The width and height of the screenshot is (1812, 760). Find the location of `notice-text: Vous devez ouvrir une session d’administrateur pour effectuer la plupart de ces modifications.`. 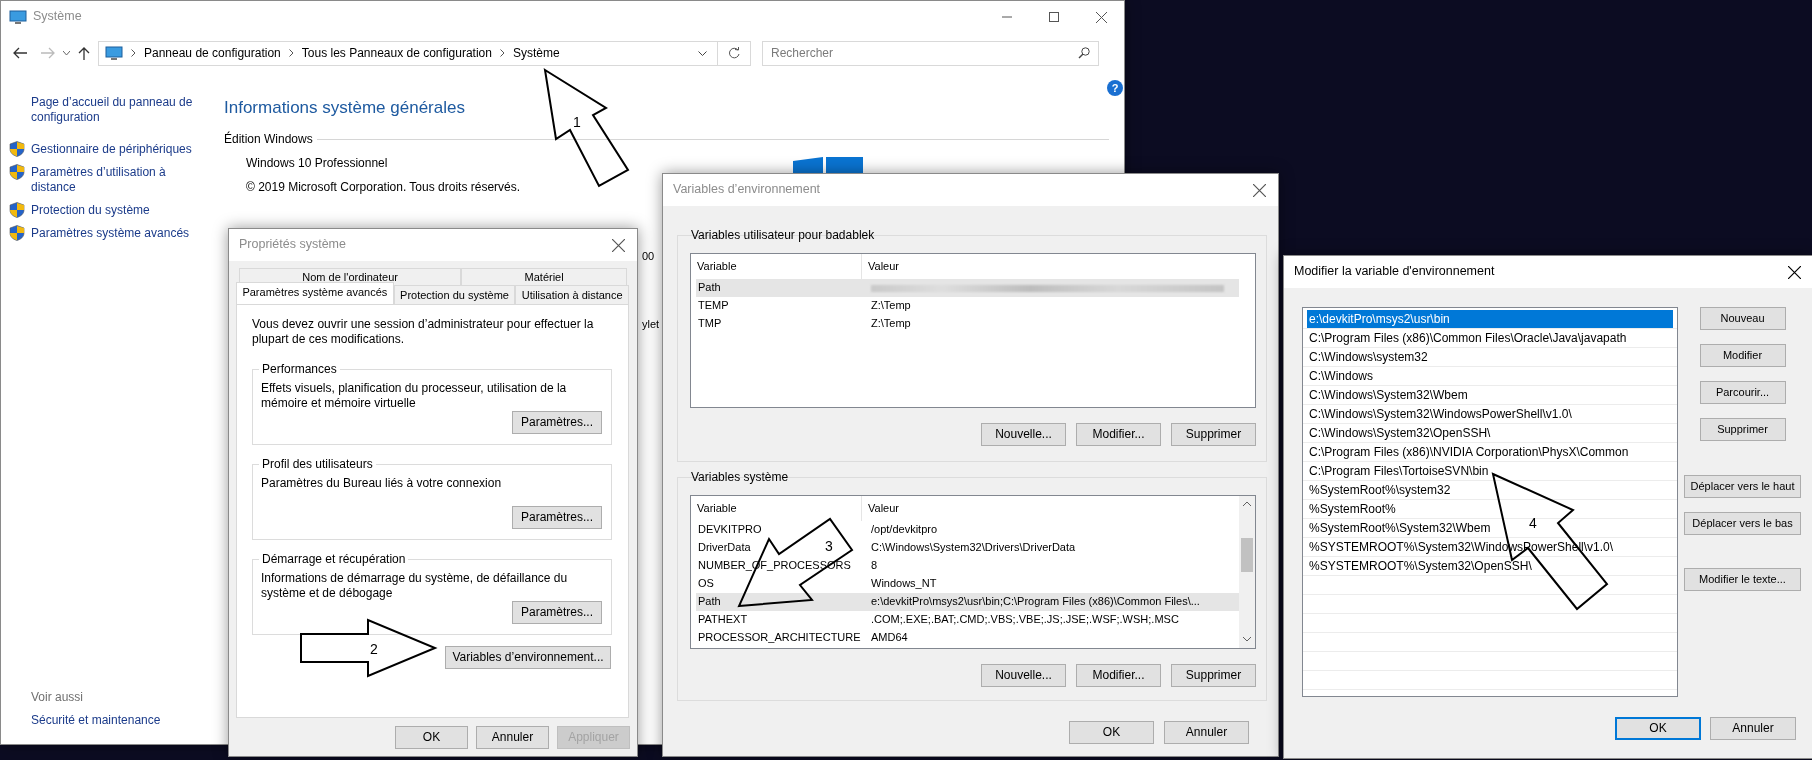

notice-text: Vous devez ouvrir une session d’administrateur pour effectuer la plupart de ces modifications. is located at coordinates (423, 332).